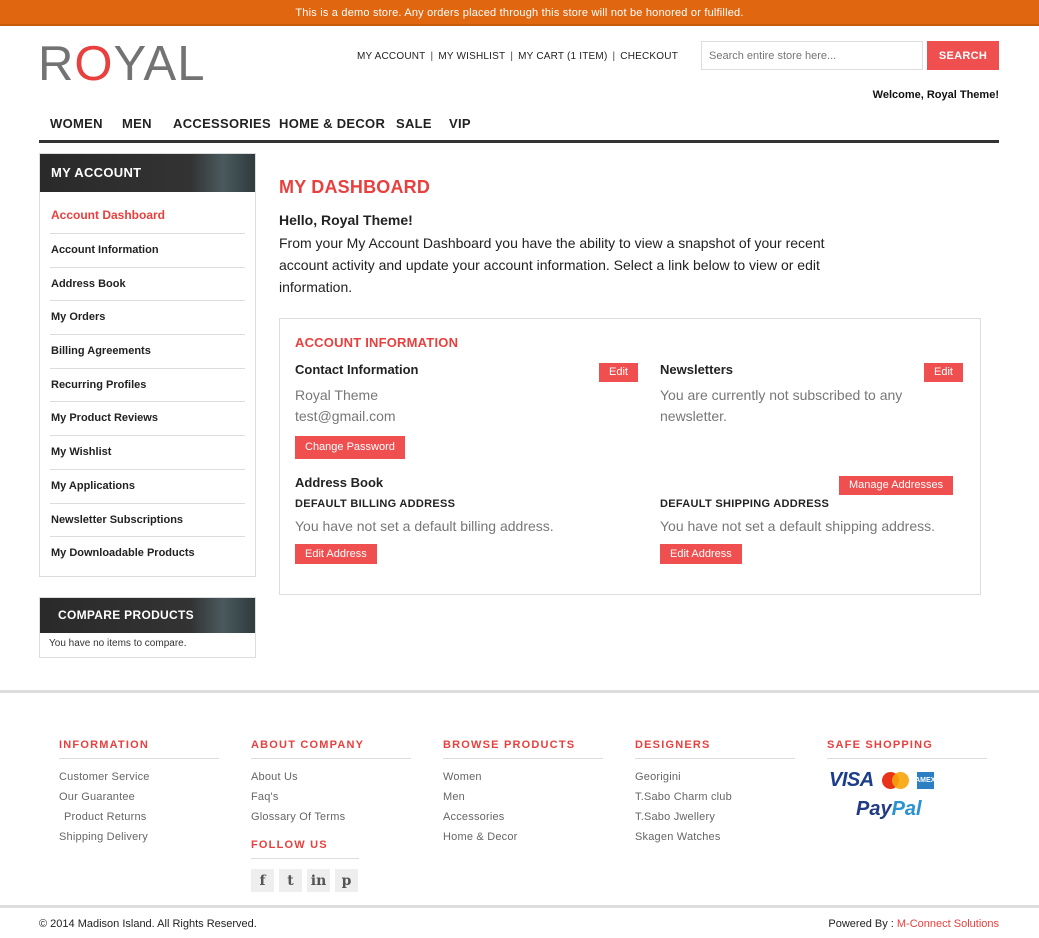  I want to click on customer-email: test@gmail.com, so click(345, 416).